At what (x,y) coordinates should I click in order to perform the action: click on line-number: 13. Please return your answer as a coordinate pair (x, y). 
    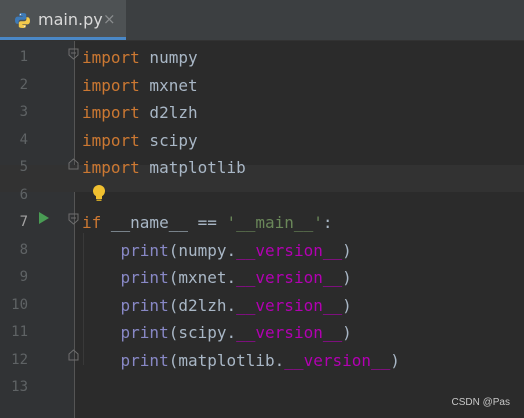
    Looking at the image, I should click on (19, 387).